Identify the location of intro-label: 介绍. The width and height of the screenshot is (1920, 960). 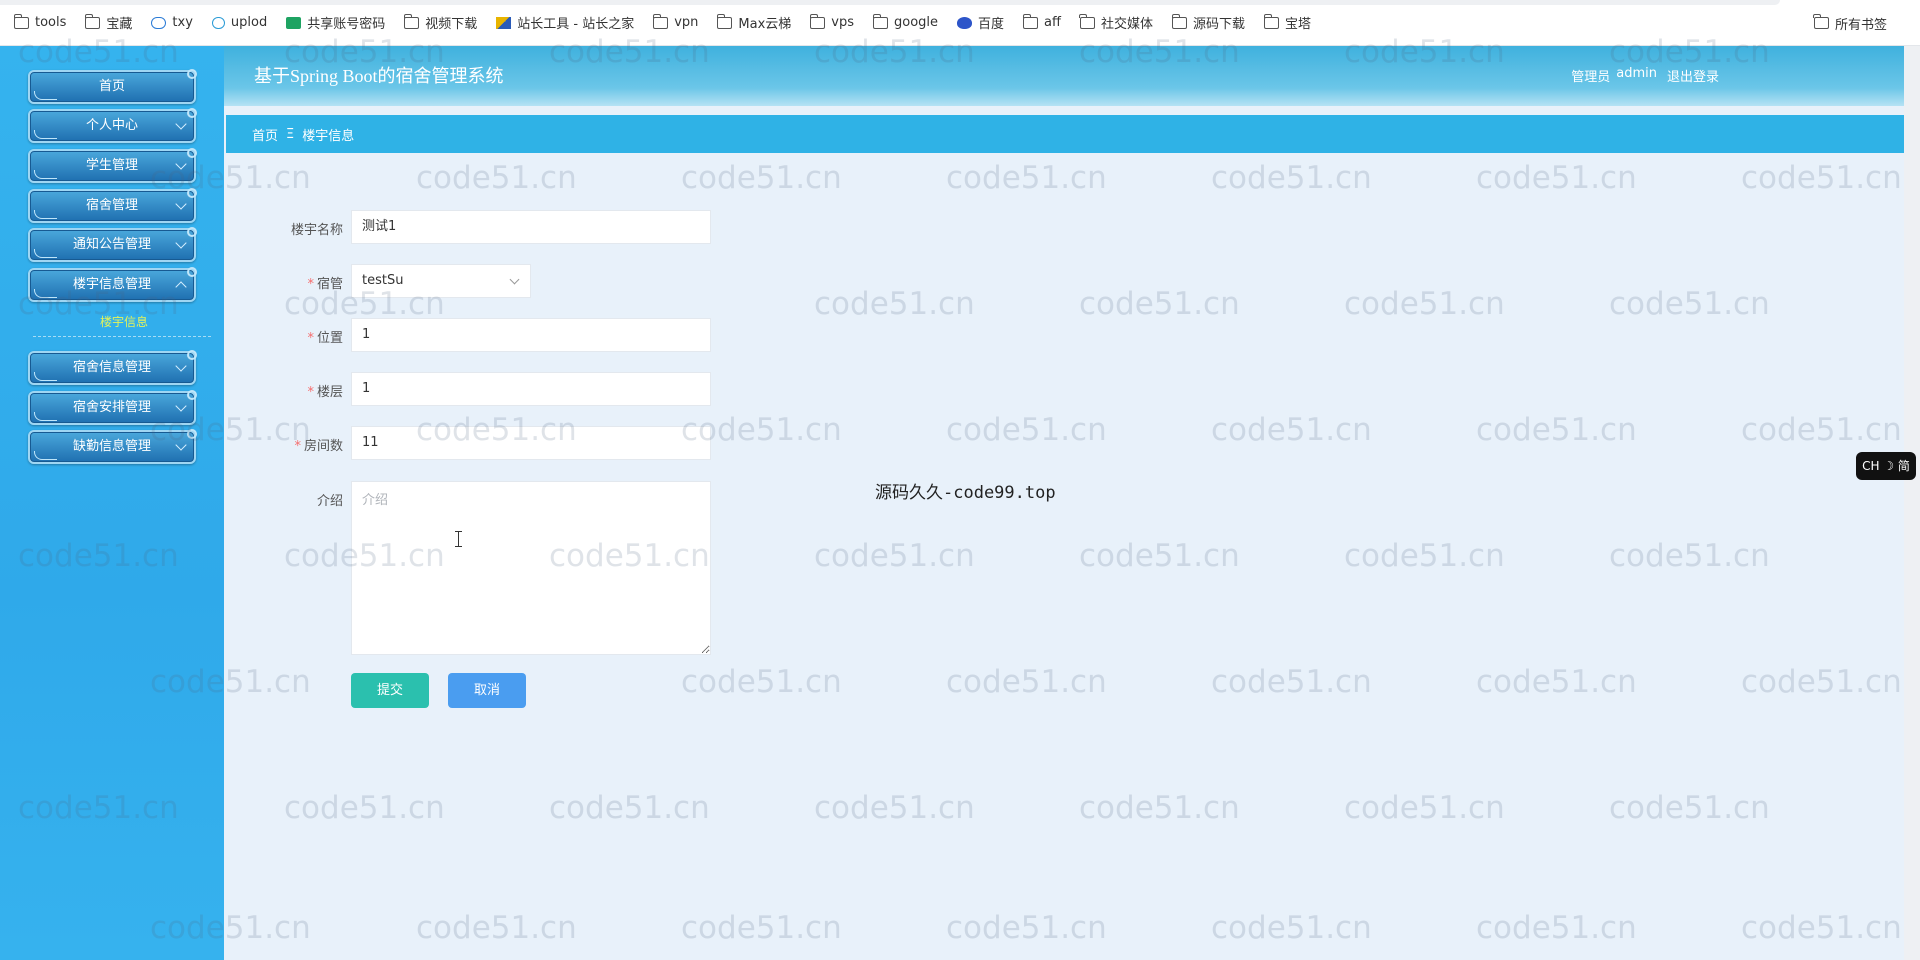
(329, 501).